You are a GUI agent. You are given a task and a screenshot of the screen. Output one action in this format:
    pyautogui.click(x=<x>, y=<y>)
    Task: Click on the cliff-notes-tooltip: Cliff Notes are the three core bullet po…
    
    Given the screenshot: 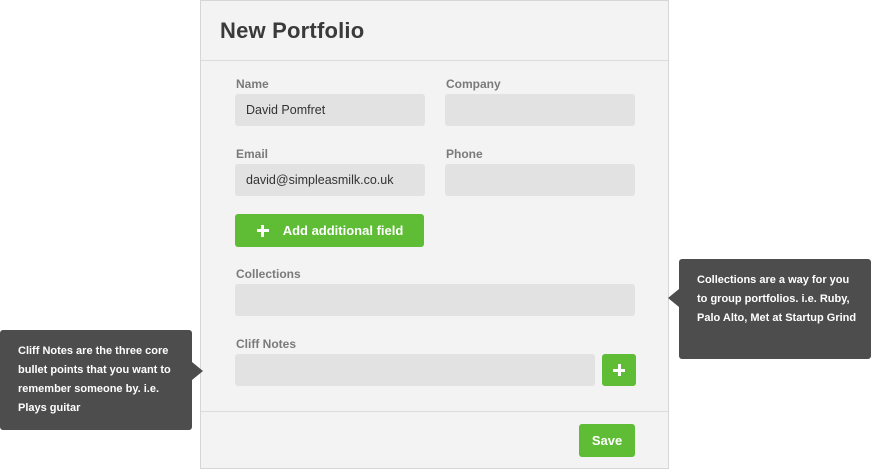 What is the action you would take?
    pyautogui.click(x=101, y=380)
    